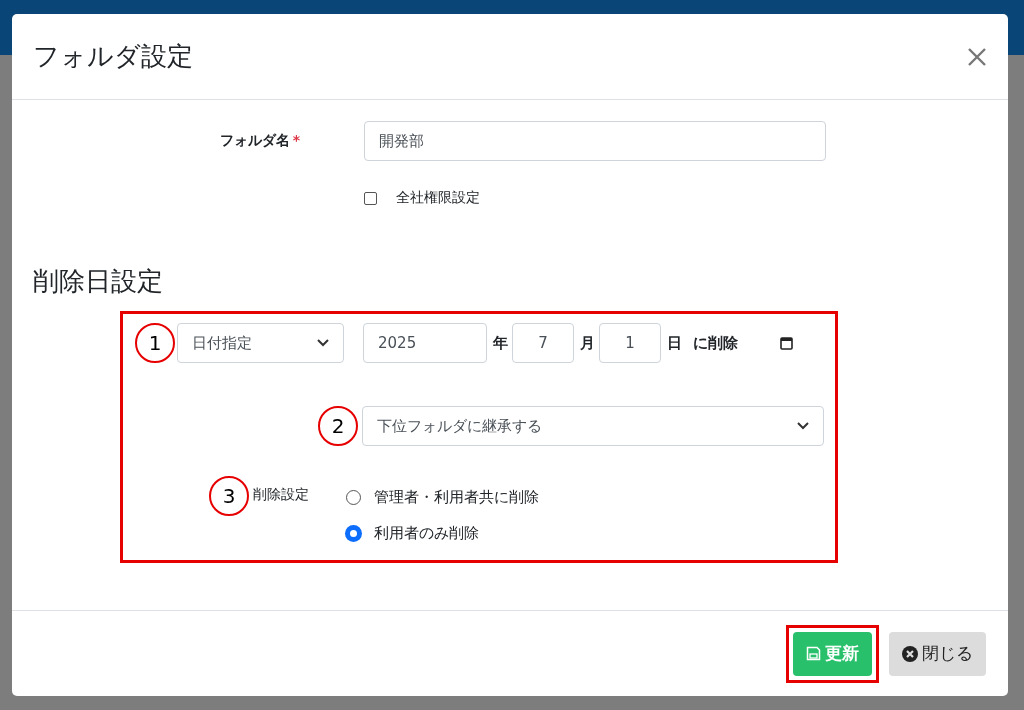 This screenshot has height=710, width=1024. I want to click on x-circle-icon, so click(910, 653).